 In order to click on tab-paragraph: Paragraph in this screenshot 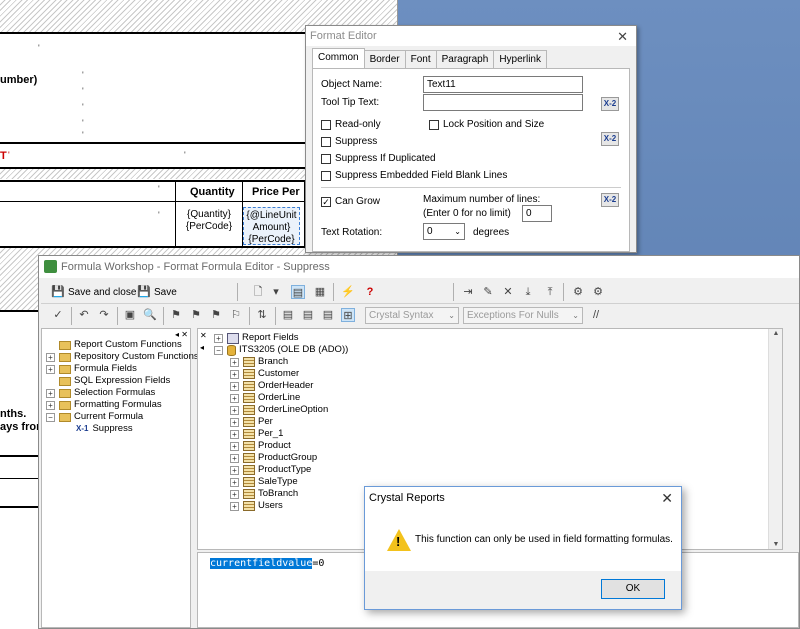, I will do `click(465, 59)`.